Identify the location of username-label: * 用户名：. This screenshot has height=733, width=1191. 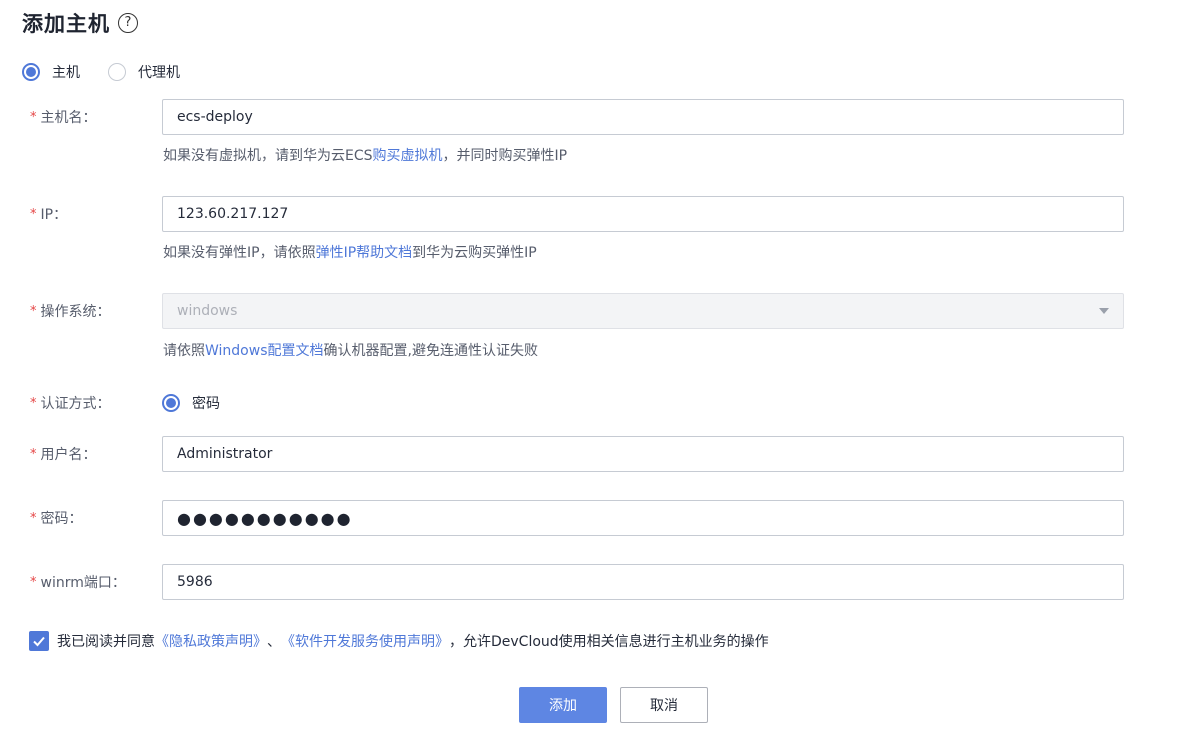
(63, 454).